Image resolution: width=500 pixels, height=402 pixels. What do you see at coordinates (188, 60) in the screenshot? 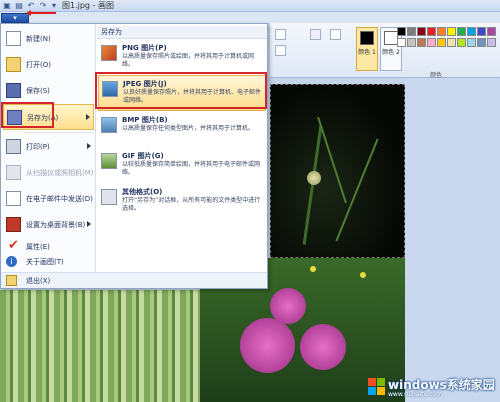
I see `format-description: 以高质量保存照片或绘图，并将其用于计算机或网络。` at bounding box center [188, 60].